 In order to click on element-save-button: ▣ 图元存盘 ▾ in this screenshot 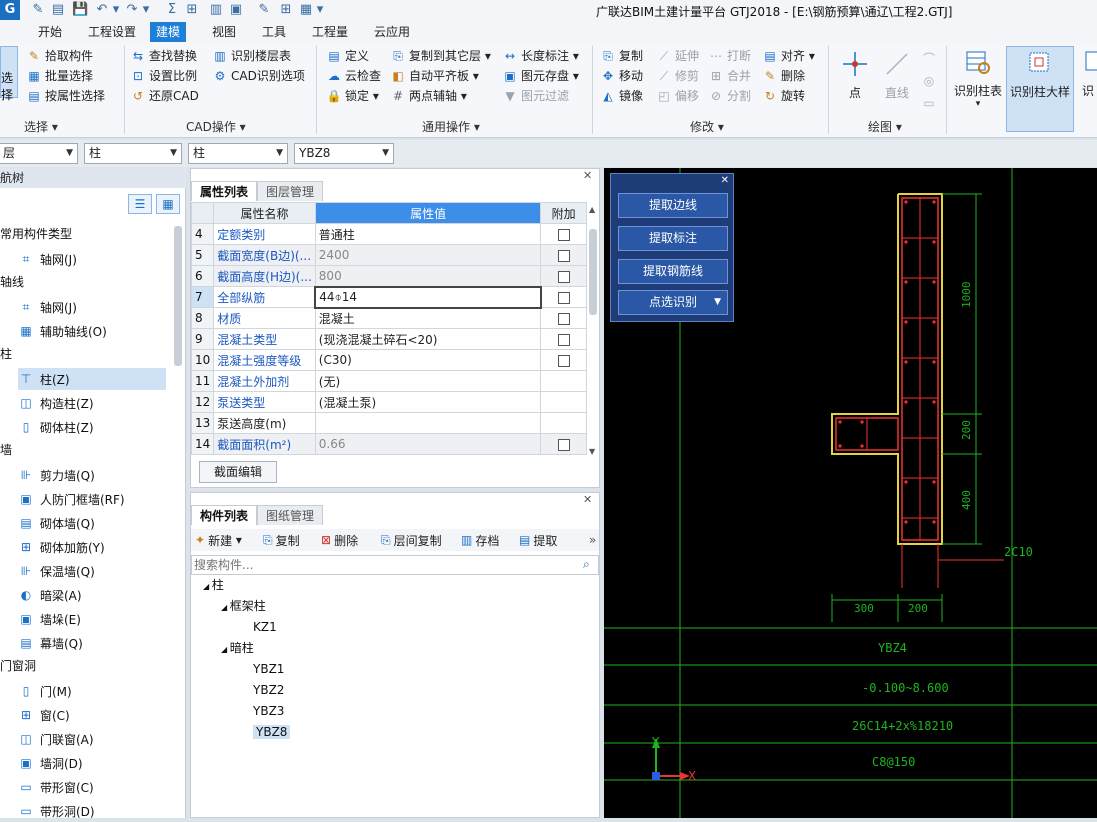, I will do `click(540, 76)`.